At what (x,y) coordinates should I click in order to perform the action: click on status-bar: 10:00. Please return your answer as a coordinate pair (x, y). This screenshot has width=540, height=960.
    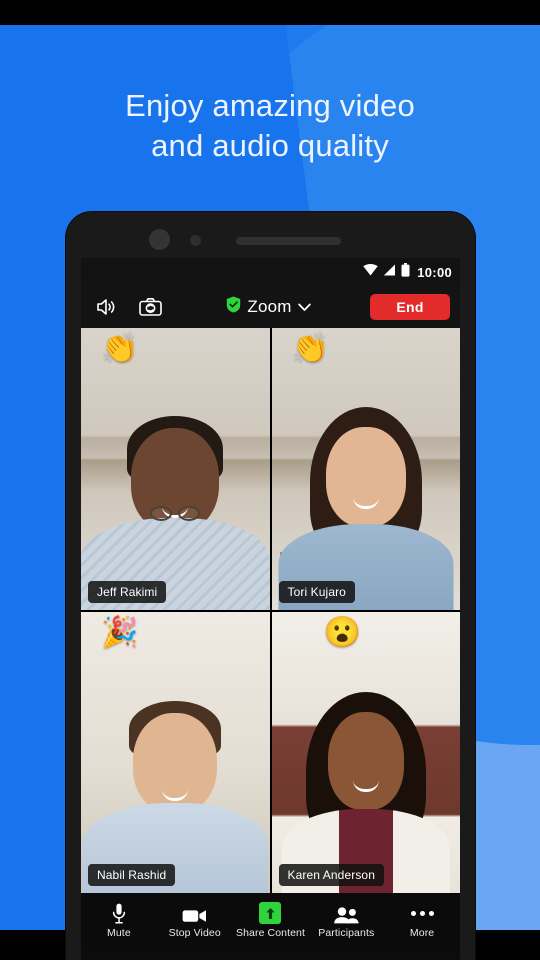
    Looking at the image, I should click on (270, 272).